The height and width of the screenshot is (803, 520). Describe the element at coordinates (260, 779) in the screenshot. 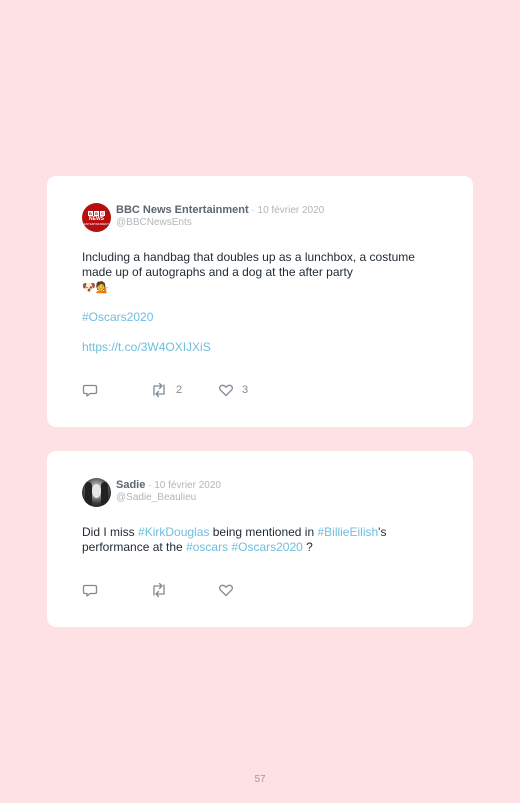

I see `page-number: 57` at that location.